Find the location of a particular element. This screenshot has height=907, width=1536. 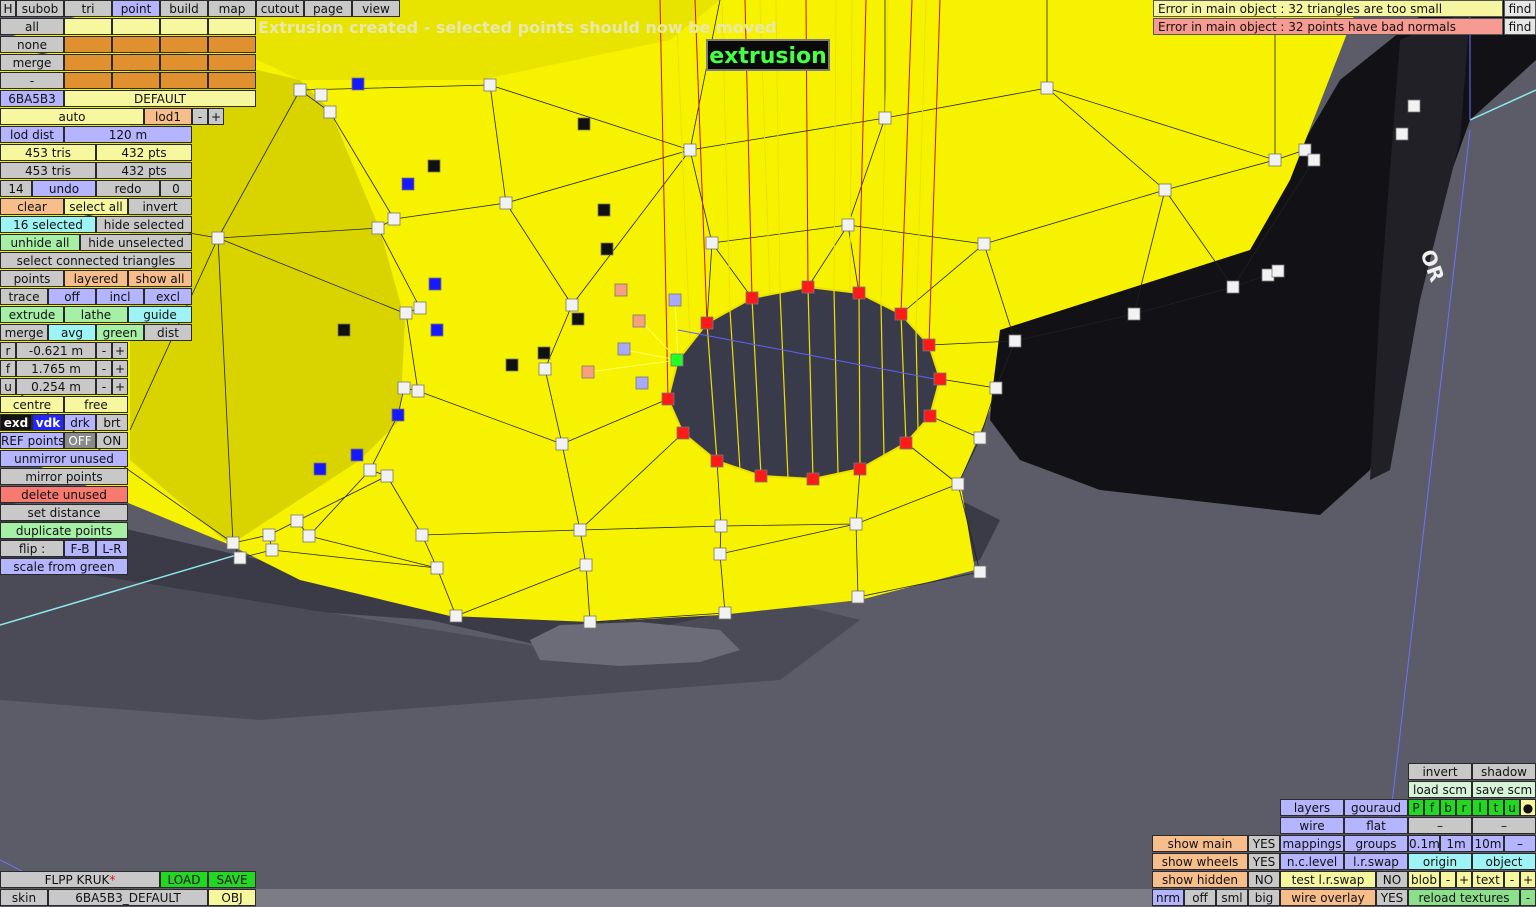

select-all-groups-button: all is located at coordinates (32, 26).